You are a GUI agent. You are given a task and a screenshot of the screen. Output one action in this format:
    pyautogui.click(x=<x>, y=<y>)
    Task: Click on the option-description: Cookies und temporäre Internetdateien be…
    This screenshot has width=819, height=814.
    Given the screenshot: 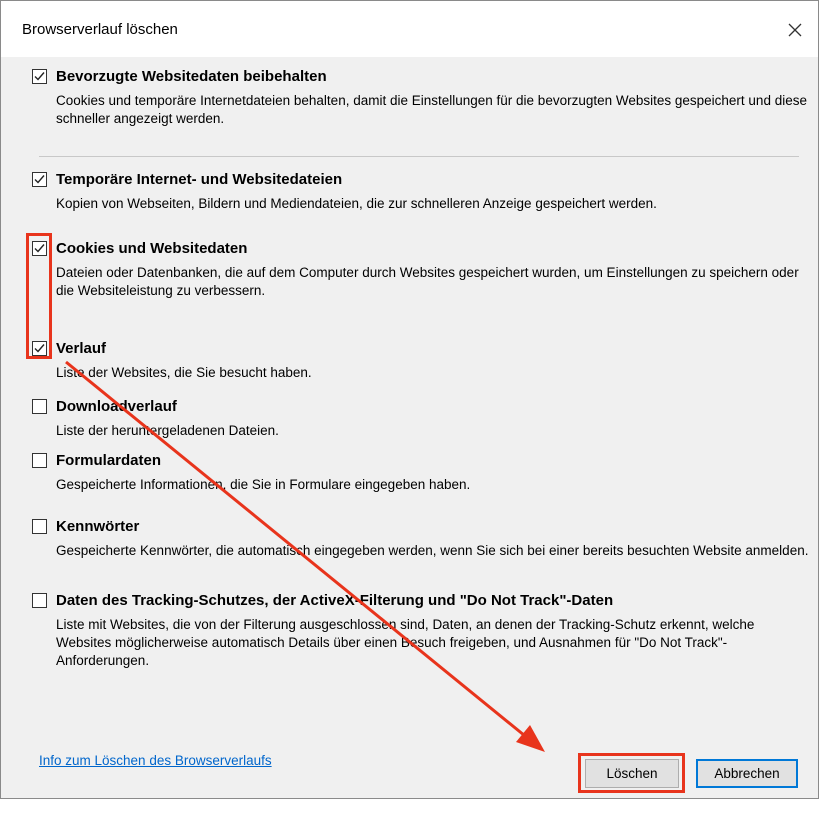 What is the action you would take?
    pyautogui.click(x=431, y=109)
    